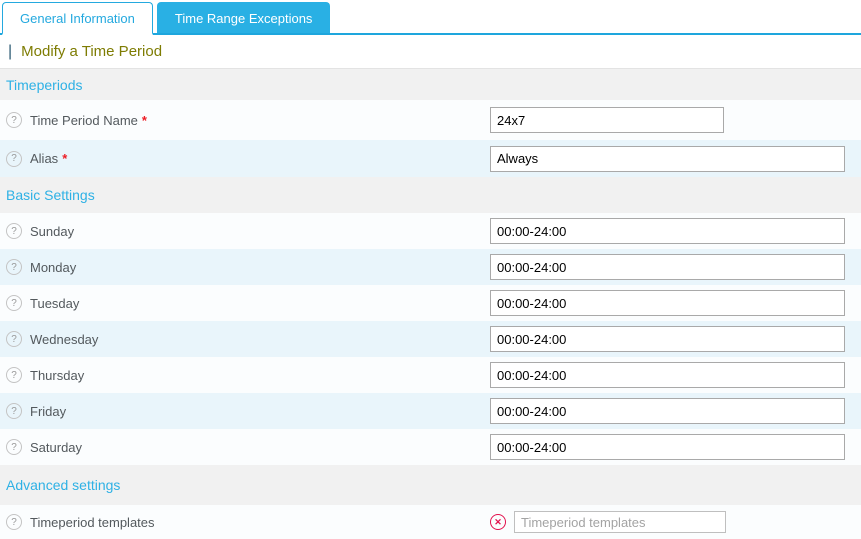 This screenshot has width=861, height=539. Describe the element at coordinates (607, 120) in the screenshot. I see `time-period-name-input` at that location.